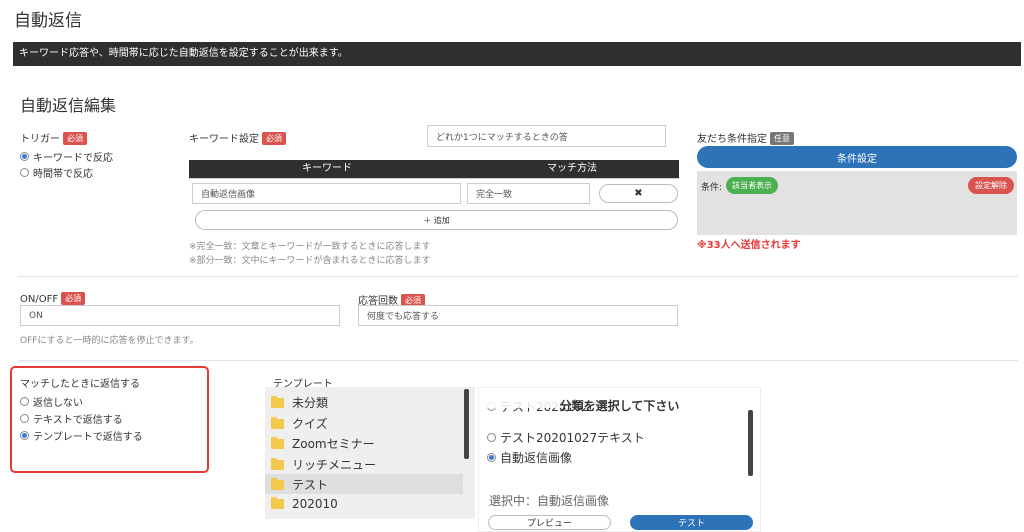 Image resolution: width=1024 pixels, height=532 pixels. I want to click on onoff-note: OFFにすると一時的に応答を停止できます。, so click(109, 341).